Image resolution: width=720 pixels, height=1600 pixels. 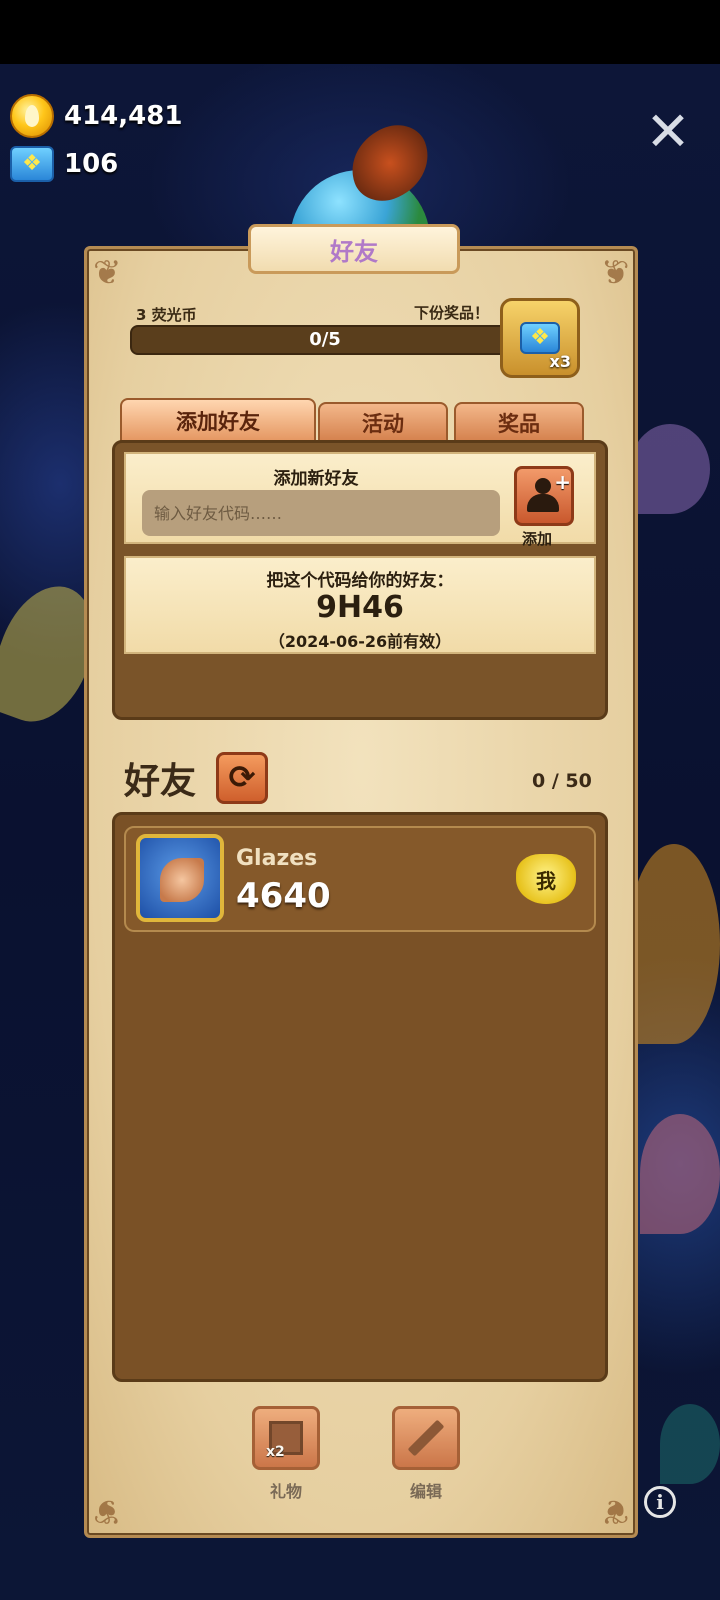 What do you see at coordinates (537, 539) in the screenshot?
I see `add-button-label: 添加` at bounding box center [537, 539].